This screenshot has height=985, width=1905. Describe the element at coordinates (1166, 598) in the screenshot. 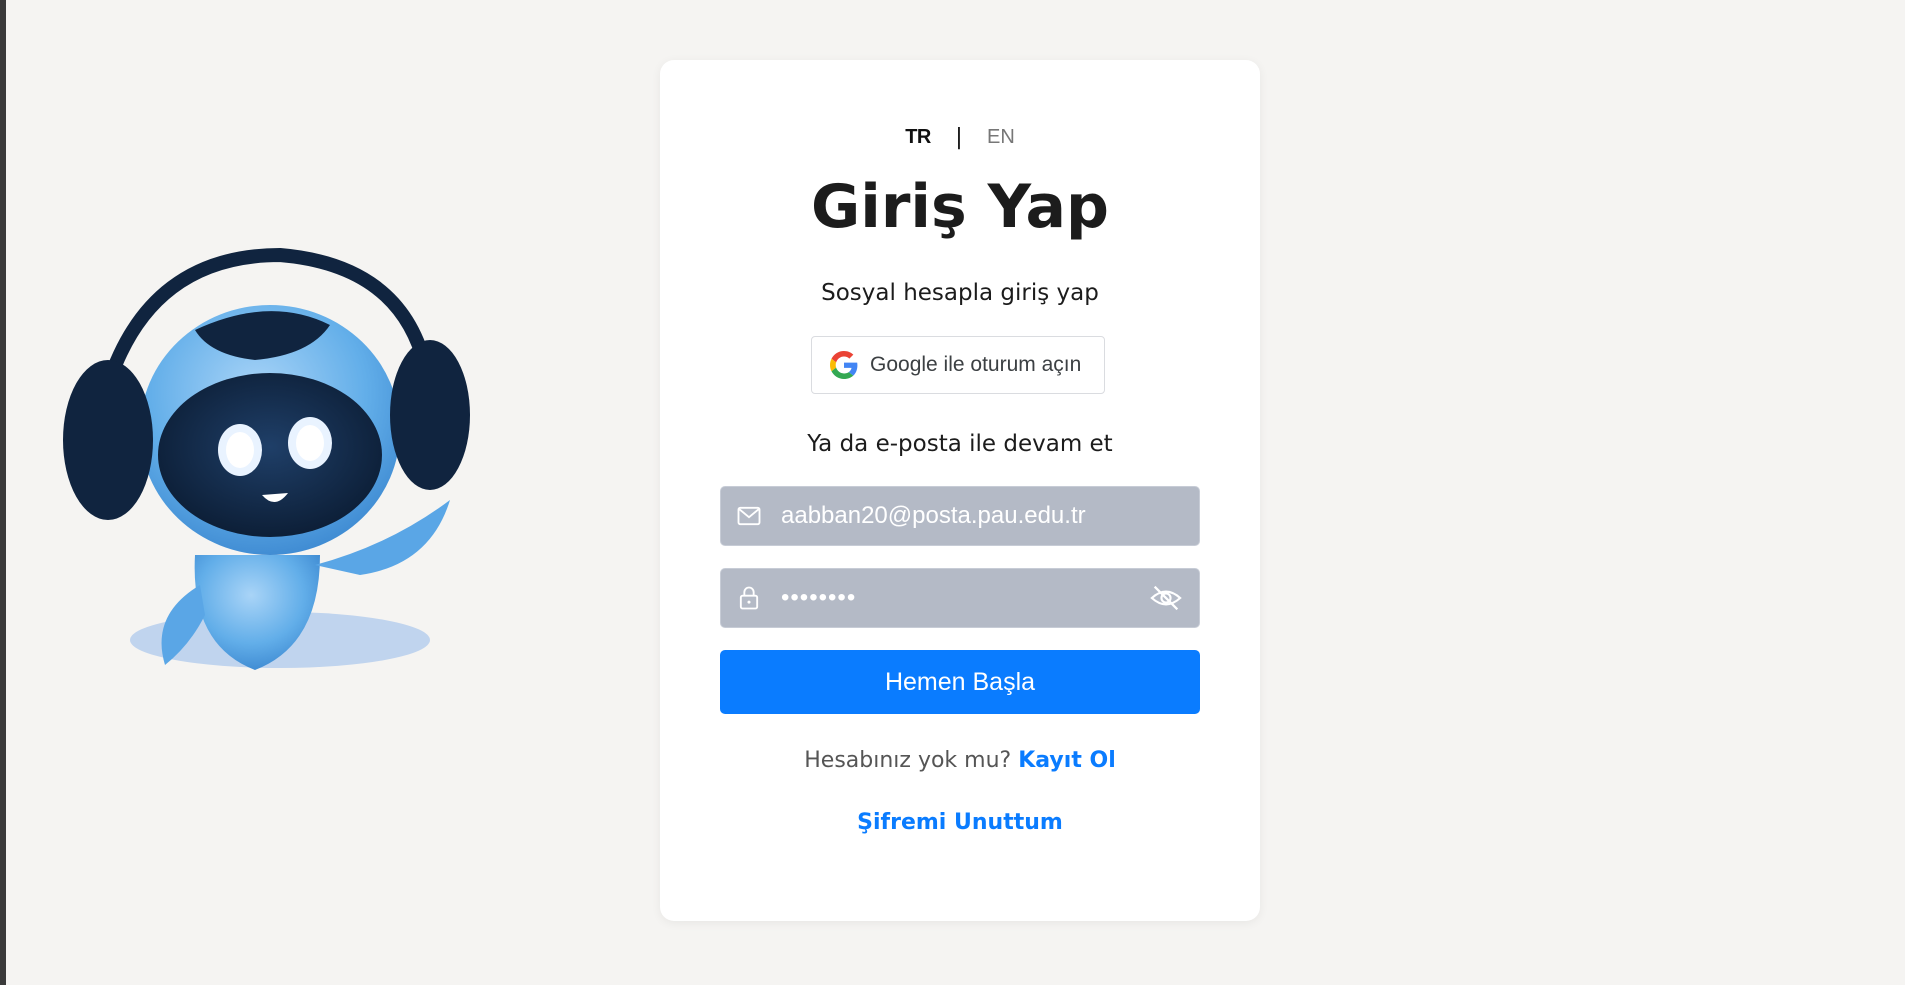

I see `eye-off-icon` at that location.